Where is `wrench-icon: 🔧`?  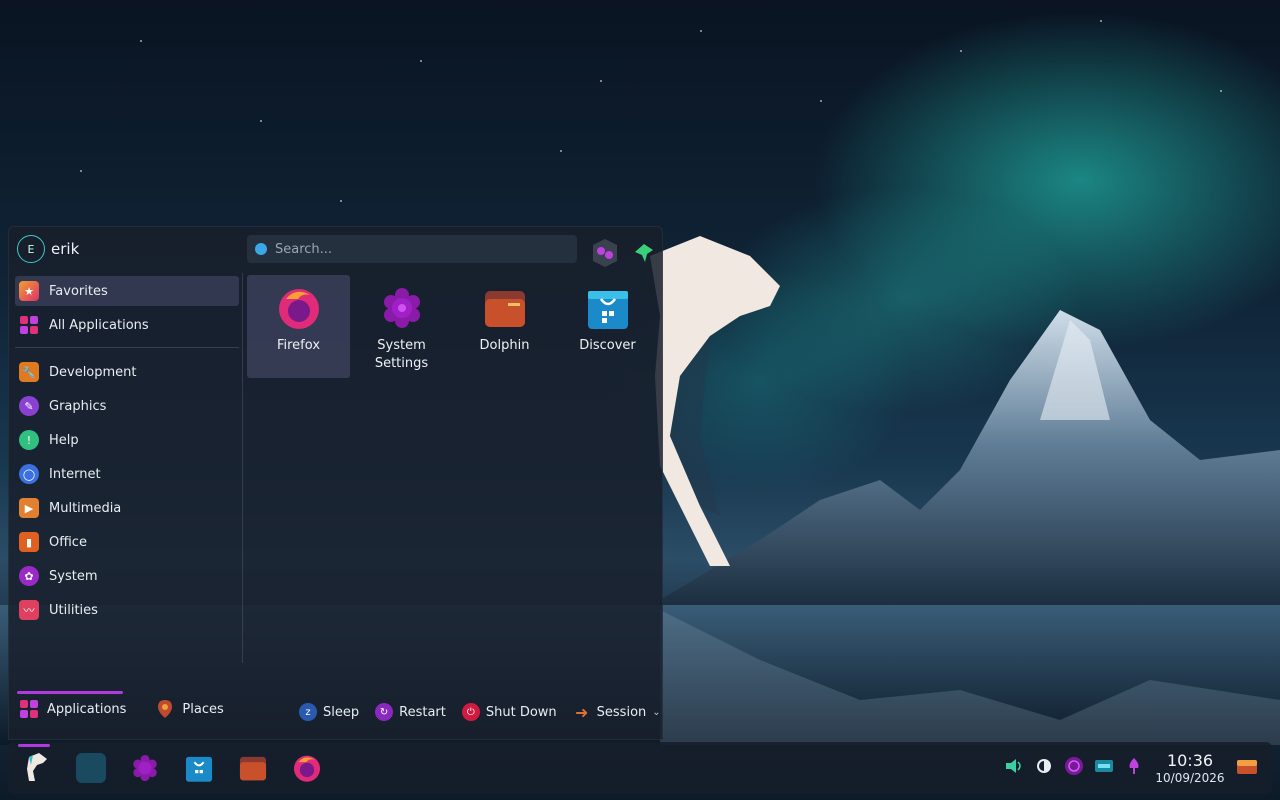 wrench-icon: 🔧 is located at coordinates (29, 372).